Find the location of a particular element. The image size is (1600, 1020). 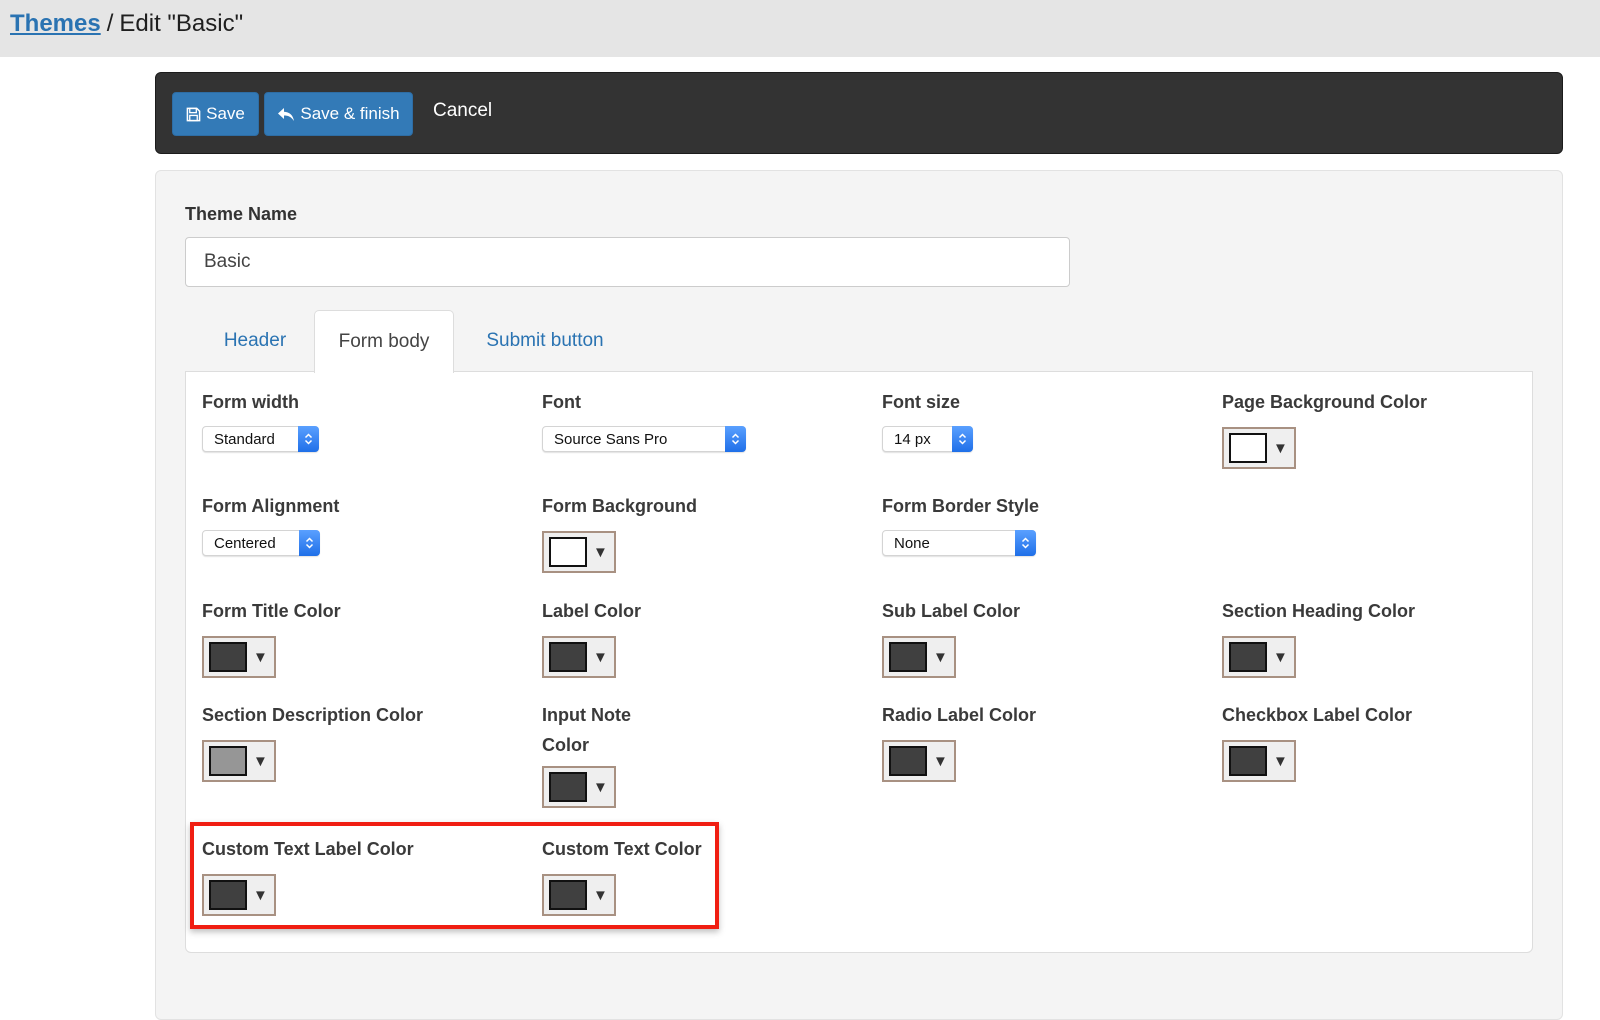

custom-text-label-color-picker: ▼ is located at coordinates (239, 895).